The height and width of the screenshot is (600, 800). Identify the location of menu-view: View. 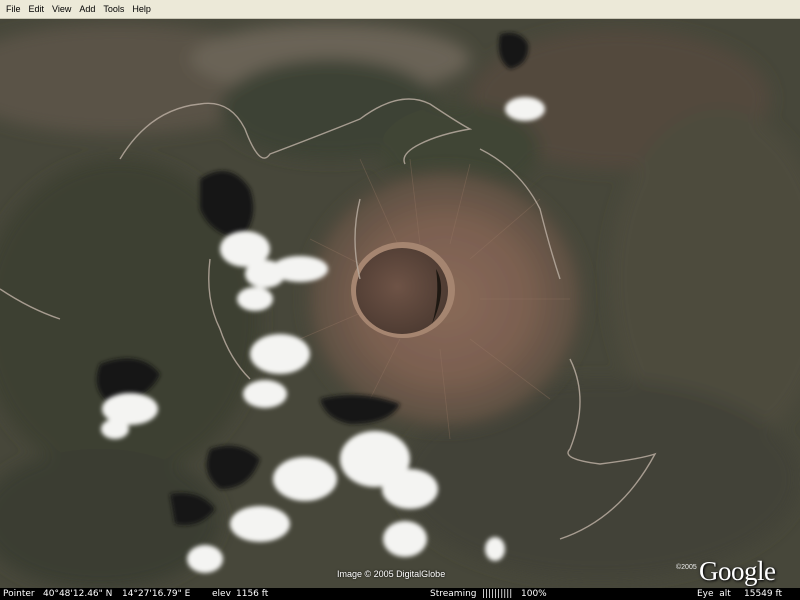
(61, 9).